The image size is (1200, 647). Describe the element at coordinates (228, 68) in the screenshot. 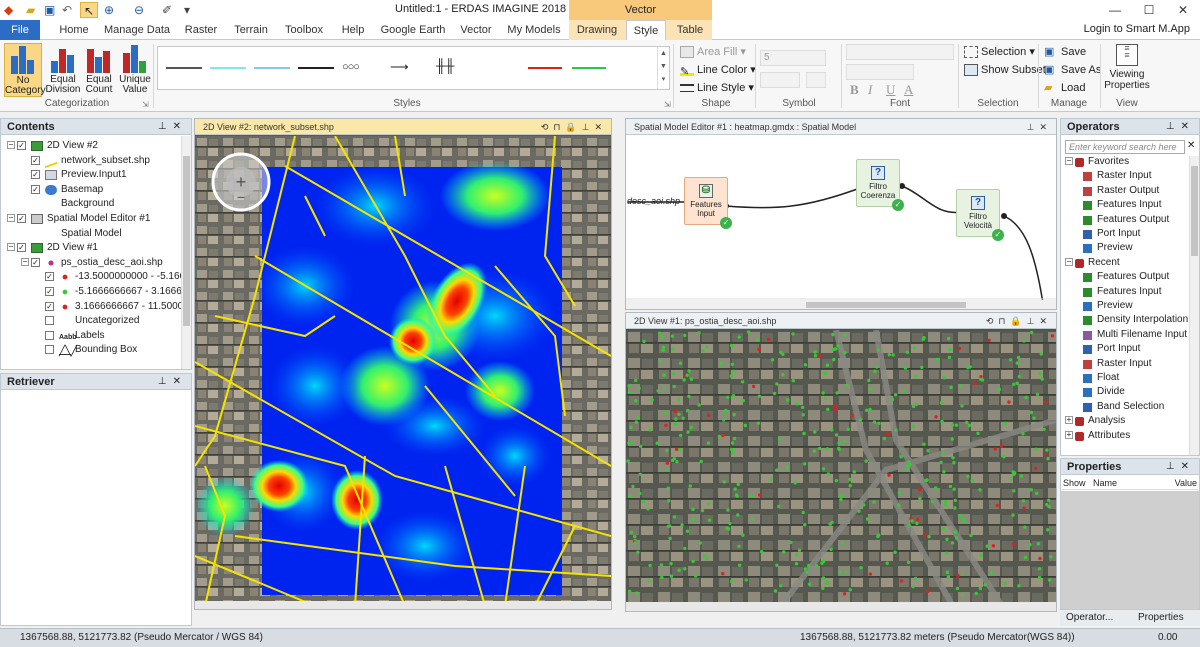

I see `style-sample-cyan` at that location.